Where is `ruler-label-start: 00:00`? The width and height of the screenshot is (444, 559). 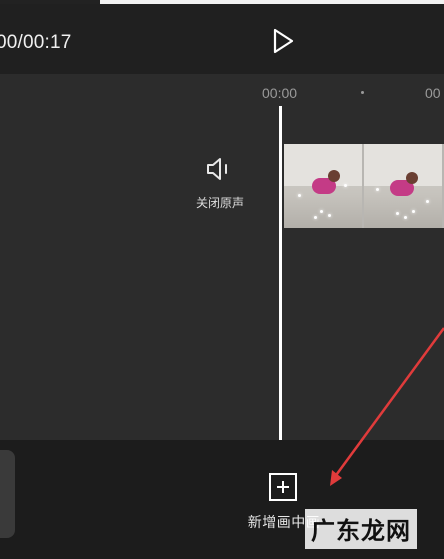 ruler-label-start: 00:00 is located at coordinates (280, 93).